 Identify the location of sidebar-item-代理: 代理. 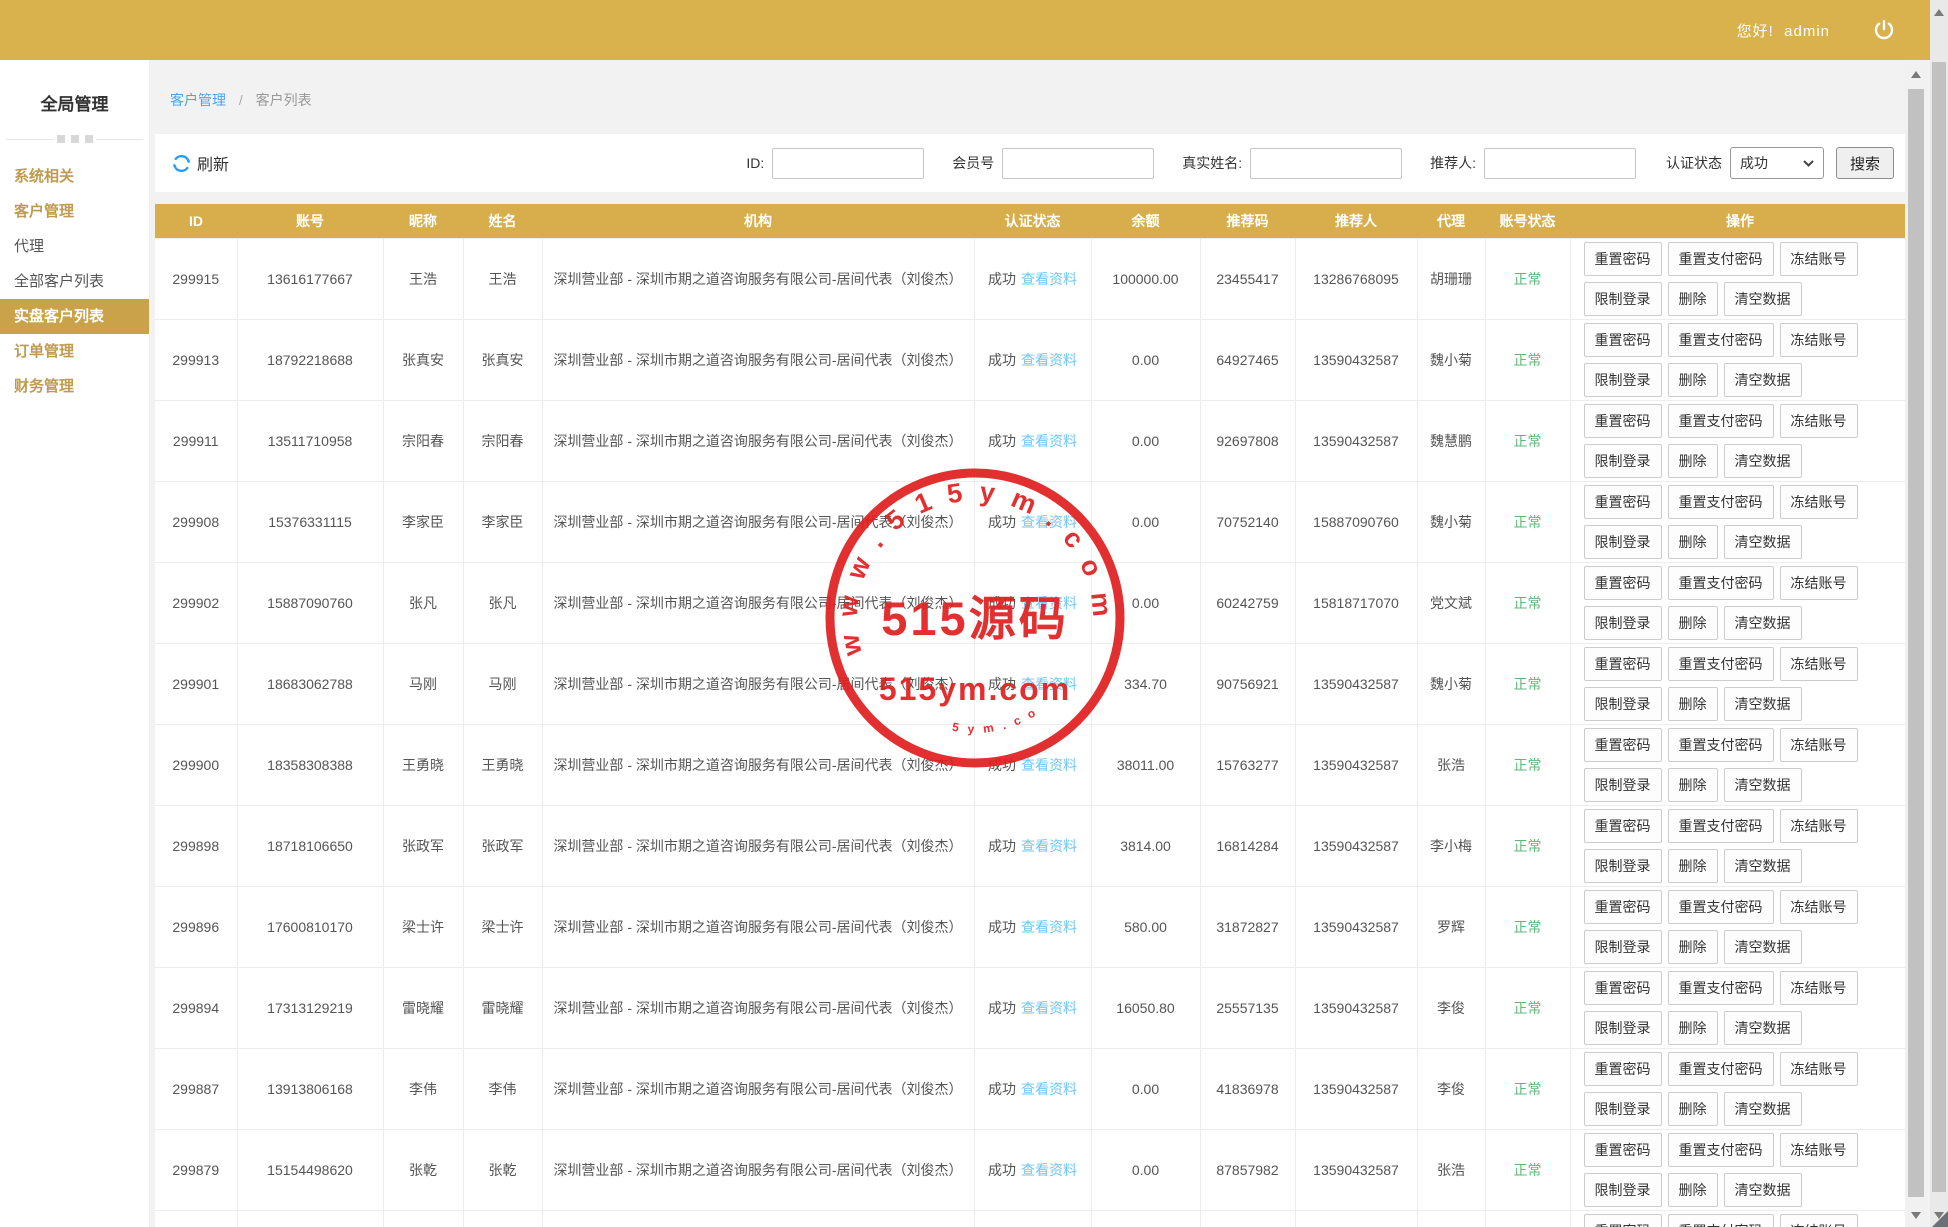
(74, 246).